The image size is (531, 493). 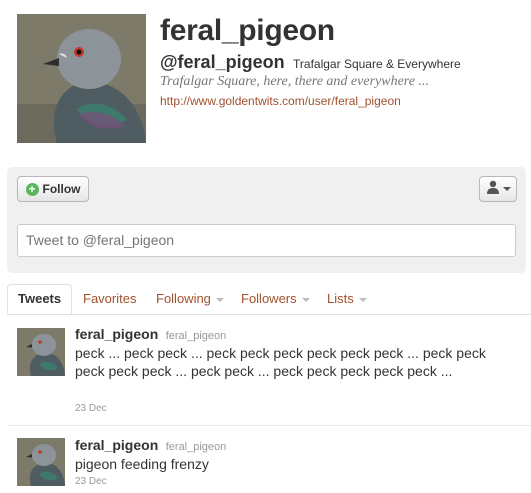 I want to click on profile-location: Trafalgar Square & Everywhere, so click(x=377, y=64).